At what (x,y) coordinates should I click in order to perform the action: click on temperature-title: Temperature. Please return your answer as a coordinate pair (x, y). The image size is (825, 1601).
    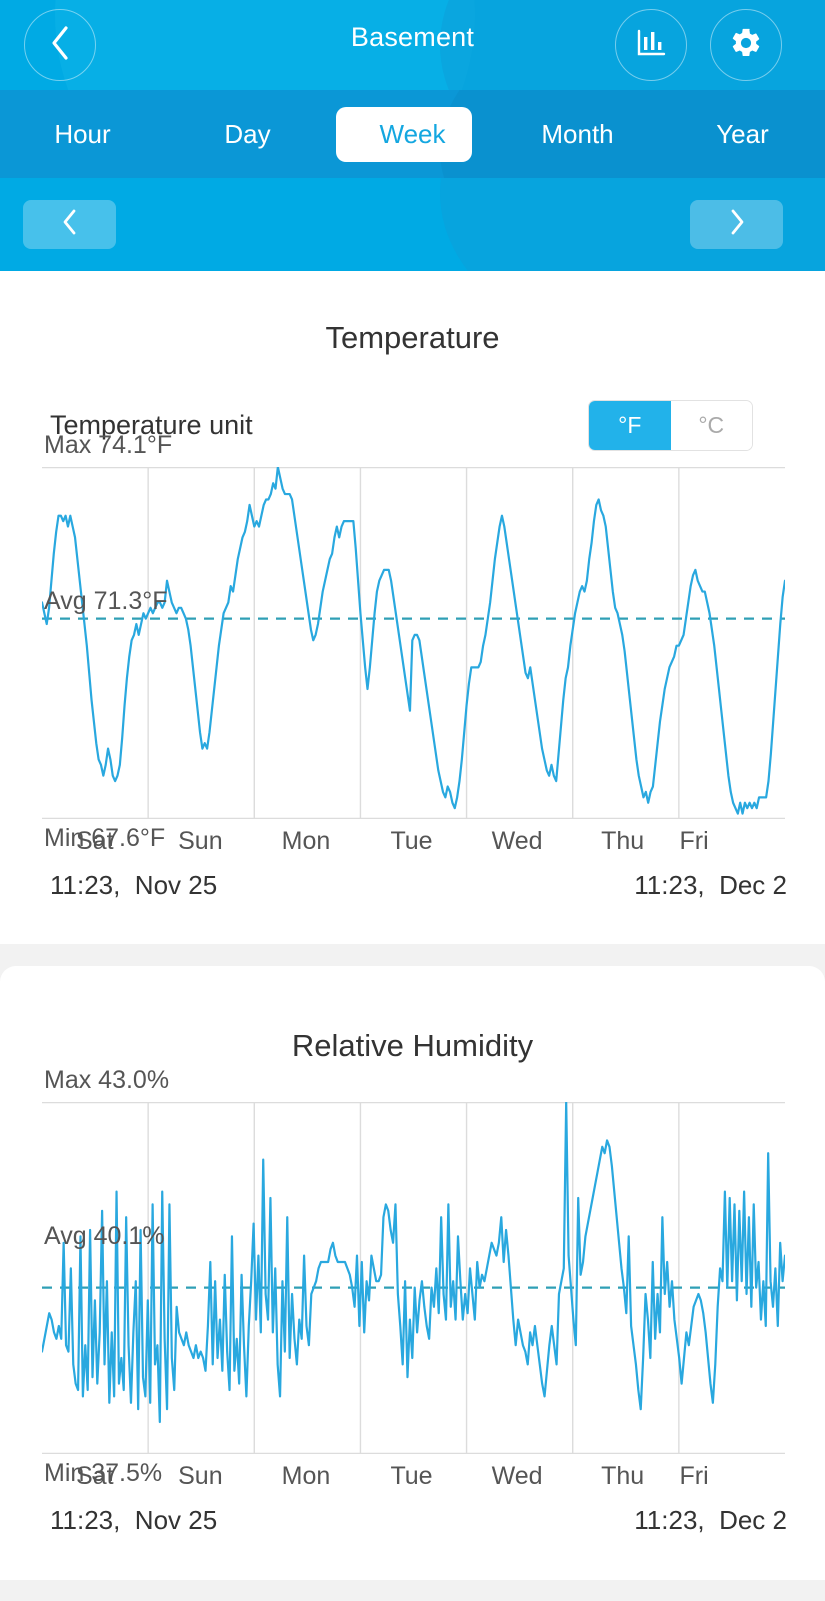
    Looking at the image, I should click on (412, 337).